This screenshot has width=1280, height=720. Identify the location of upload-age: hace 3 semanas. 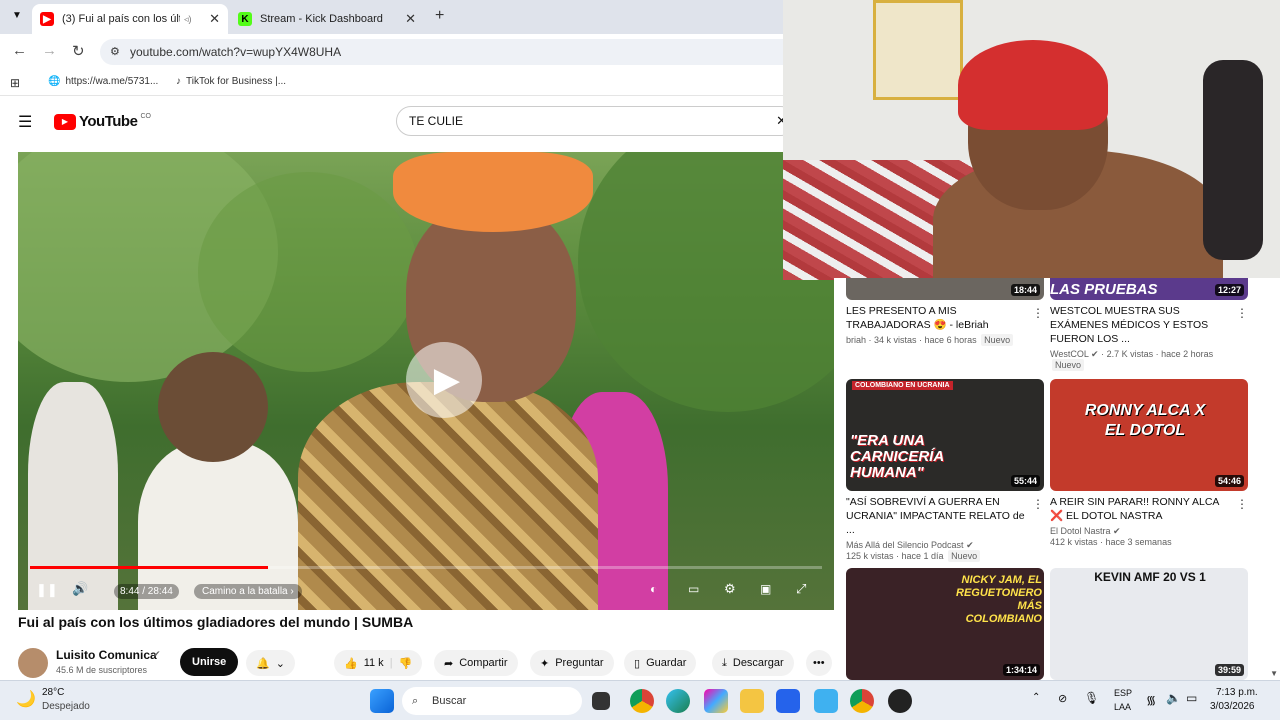
(1138, 542).